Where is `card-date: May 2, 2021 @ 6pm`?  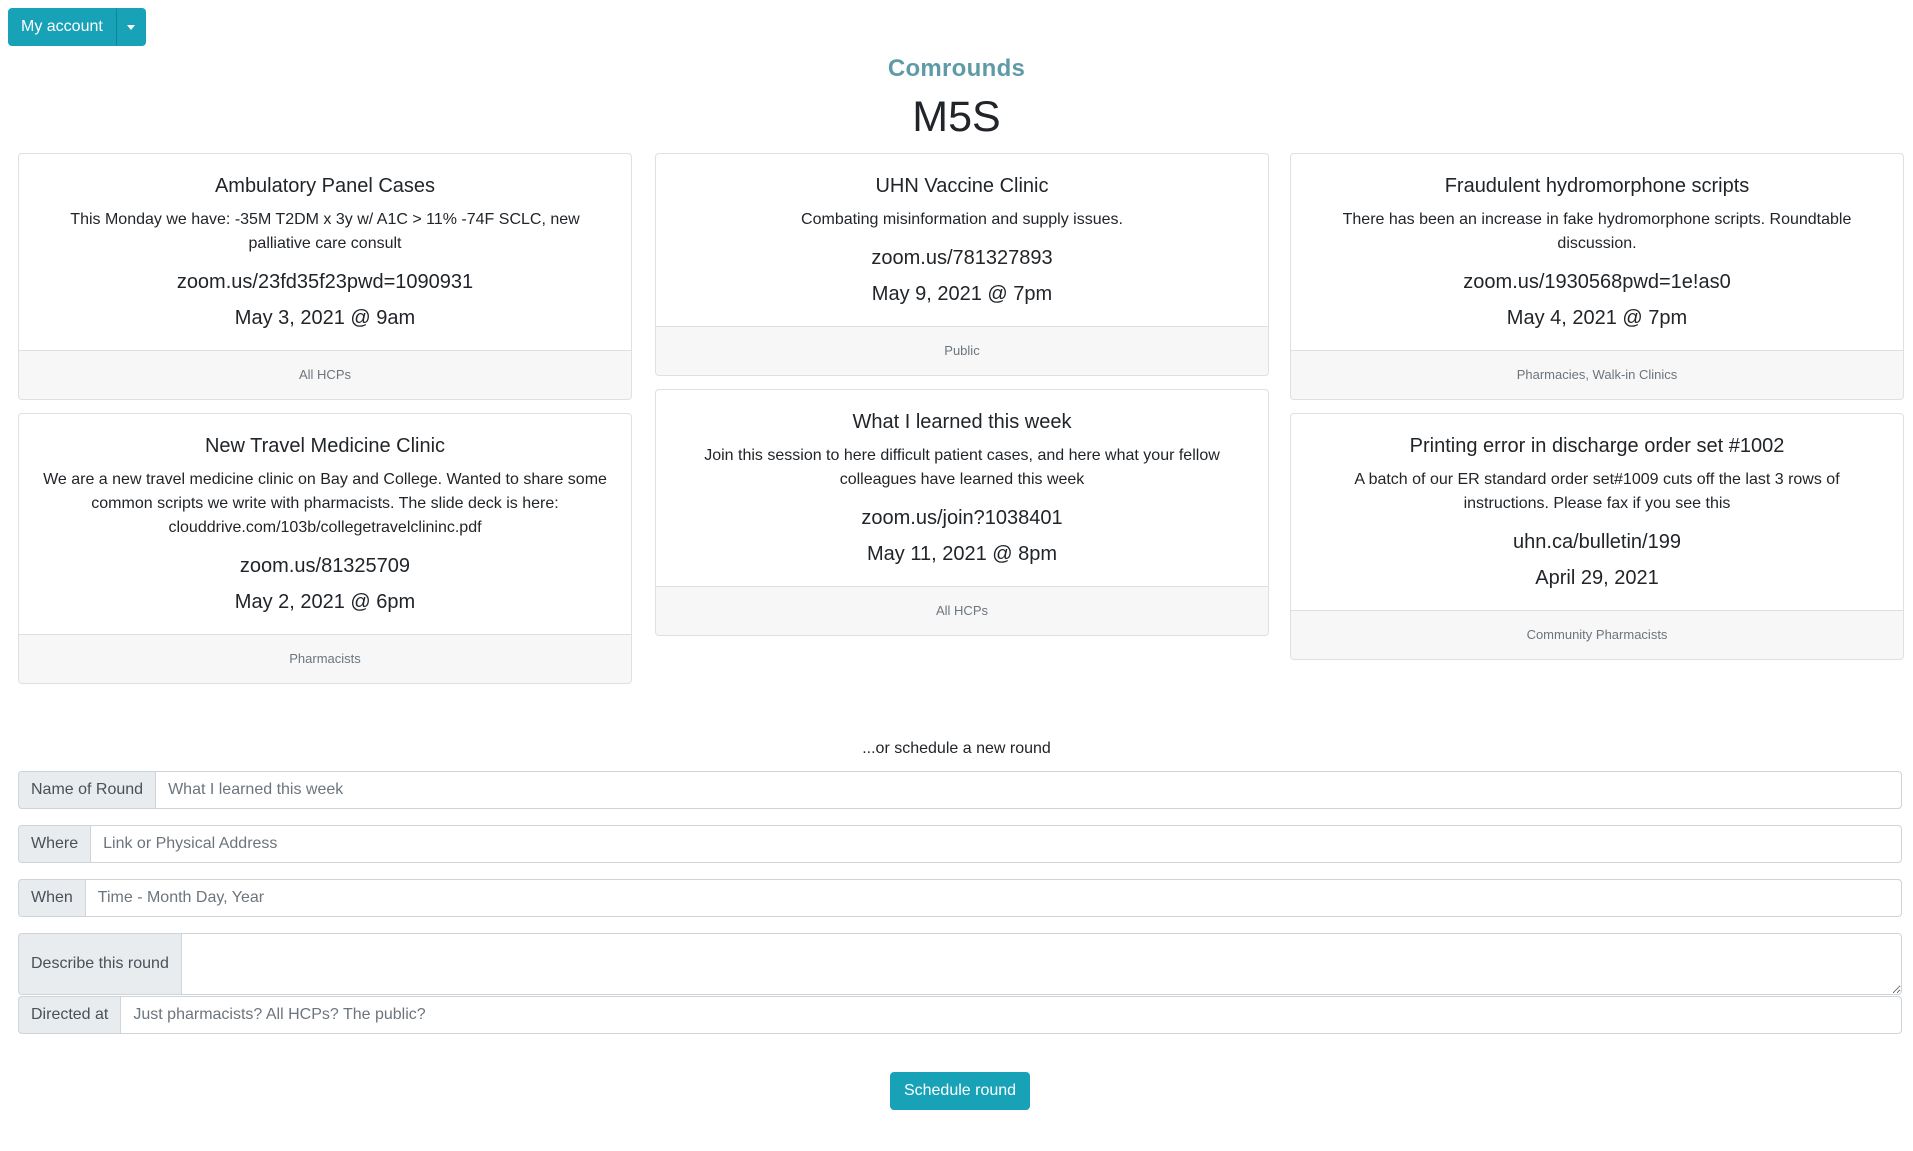 card-date: May 2, 2021 @ 6pm is located at coordinates (325, 602).